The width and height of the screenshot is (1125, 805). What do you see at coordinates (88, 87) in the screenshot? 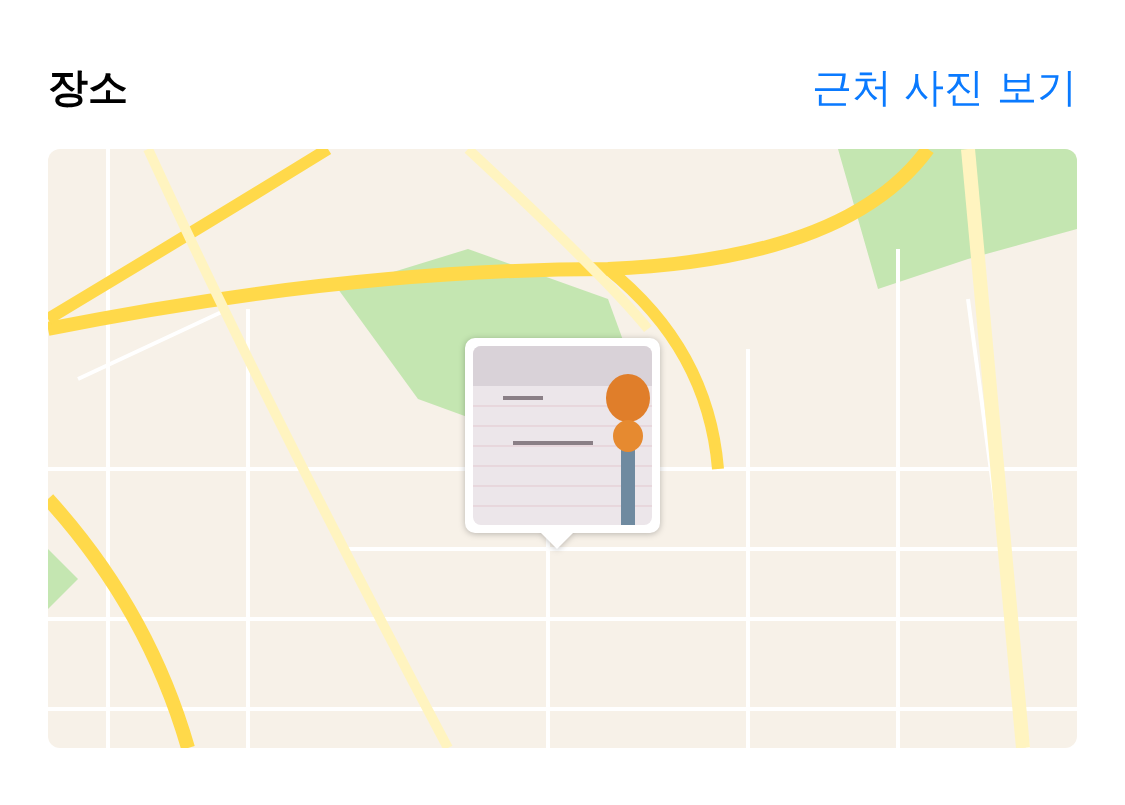
I see `section-title: 장소` at bounding box center [88, 87].